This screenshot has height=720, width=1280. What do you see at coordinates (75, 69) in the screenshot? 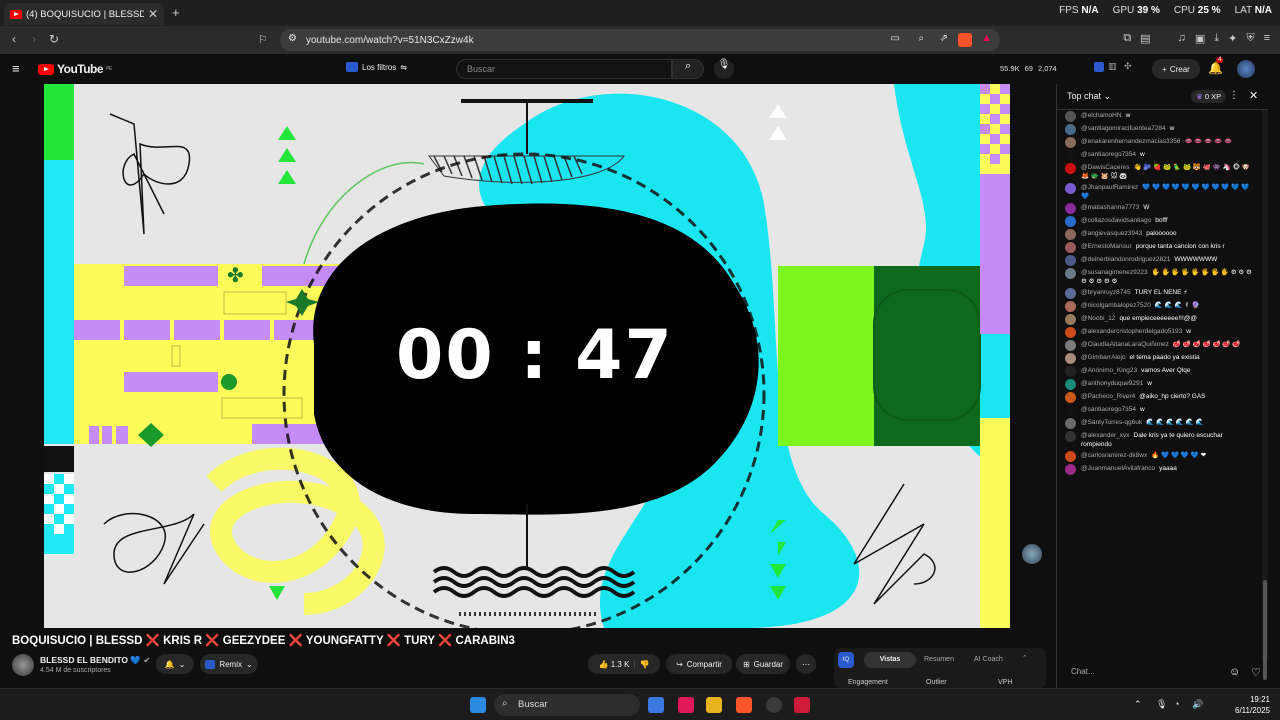
I see `youtube-logo: YouTube PE` at bounding box center [75, 69].